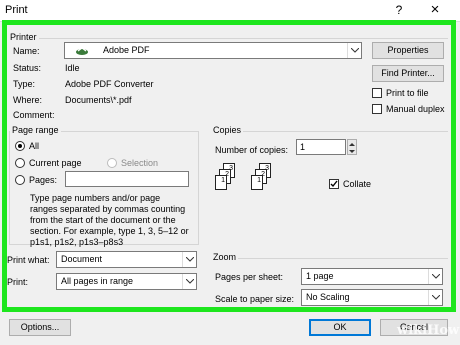  What do you see at coordinates (340, 327) in the screenshot?
I see `ok-button: OK` at bounding box center [340, 327].